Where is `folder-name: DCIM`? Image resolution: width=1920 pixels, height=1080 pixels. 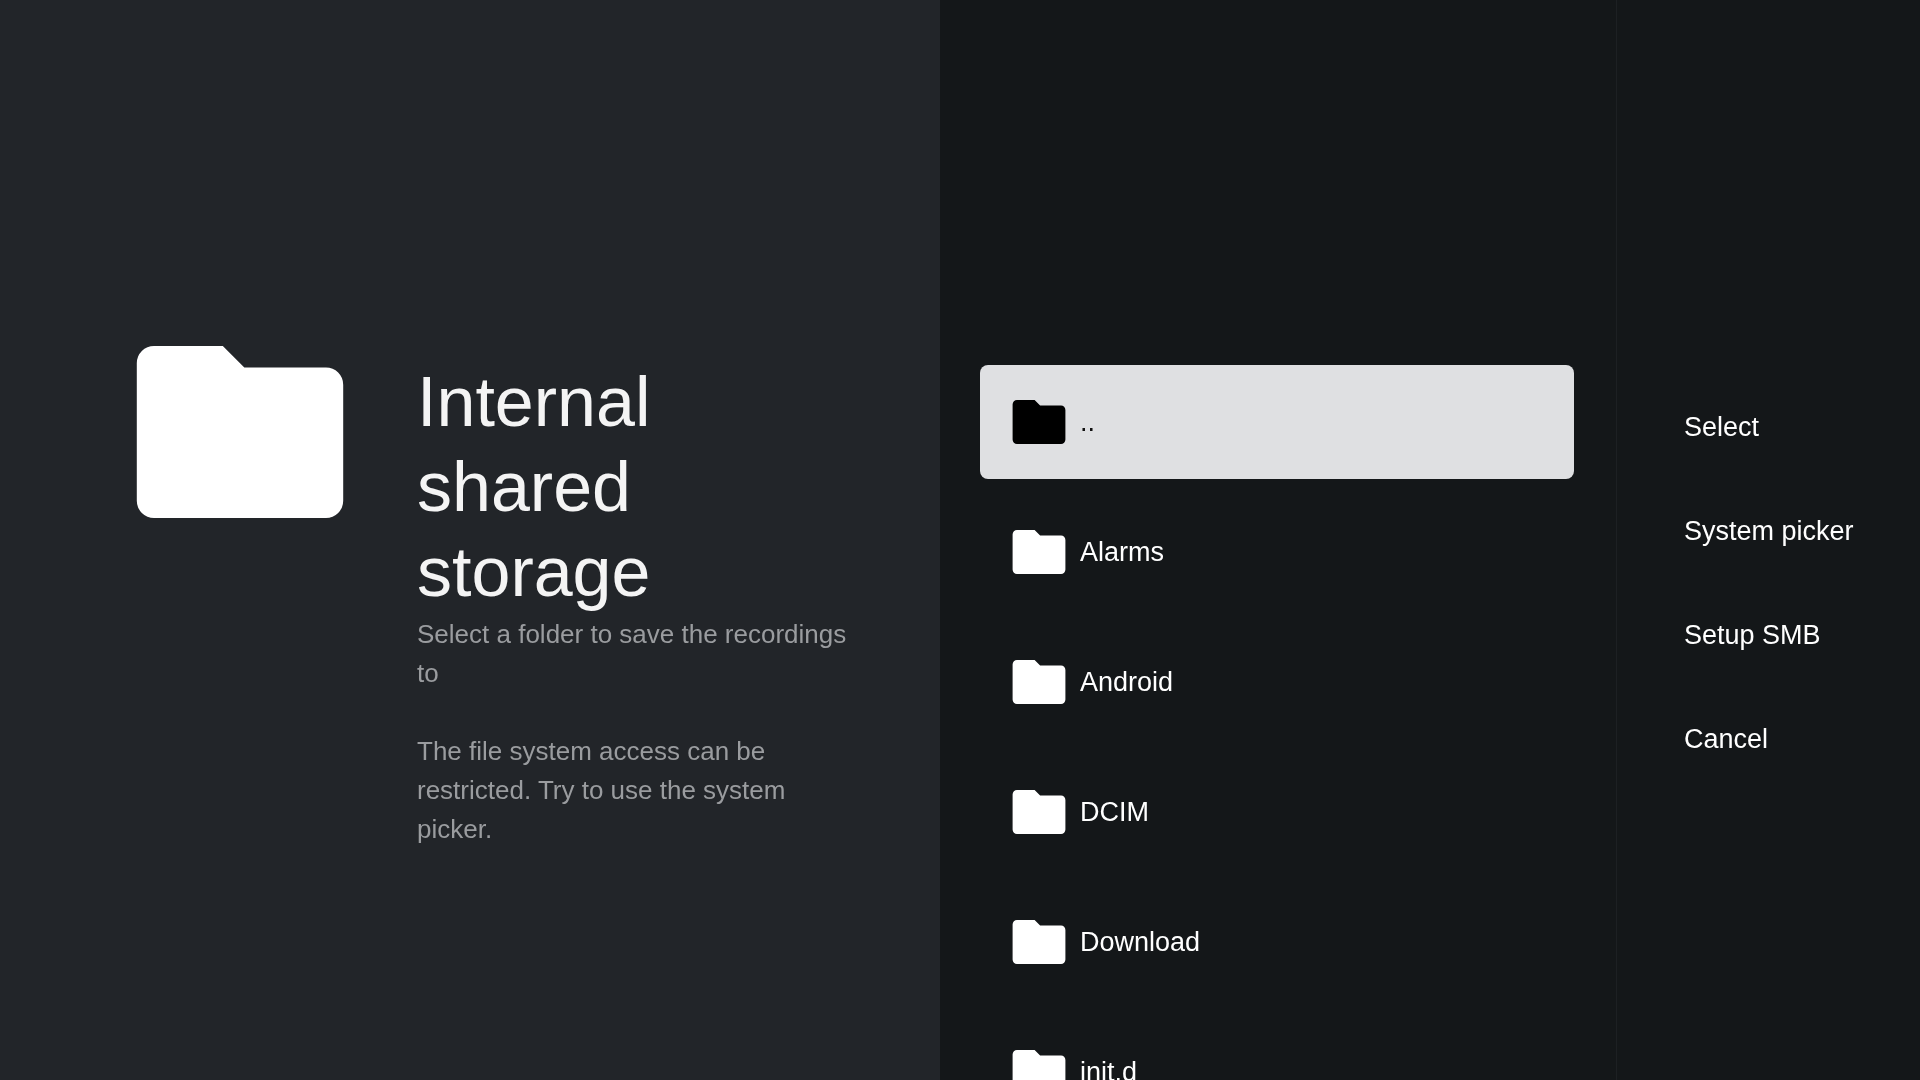 folder-name: DCIM is located at coordinates (1114, 812).